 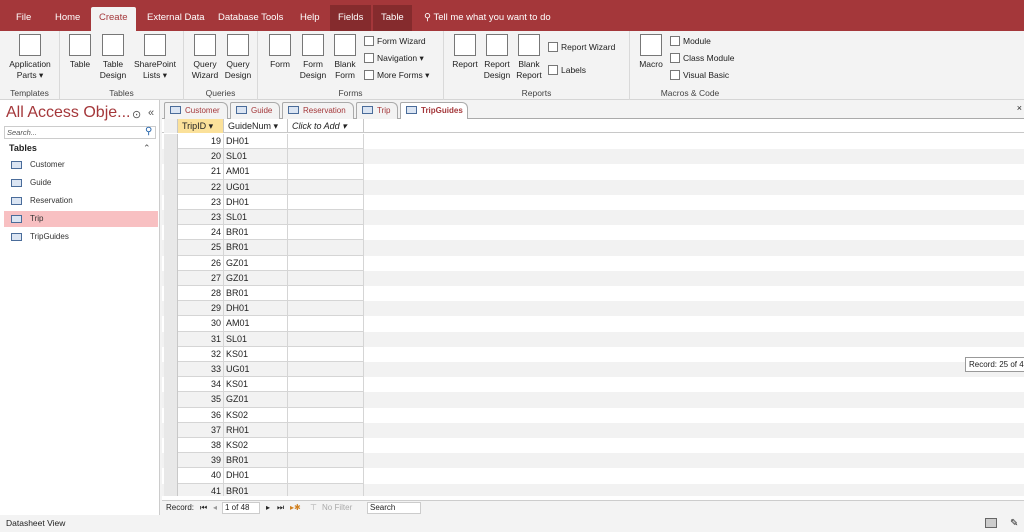 I want to click on collapse-nav-icon: «, so click(x=151, y=113).